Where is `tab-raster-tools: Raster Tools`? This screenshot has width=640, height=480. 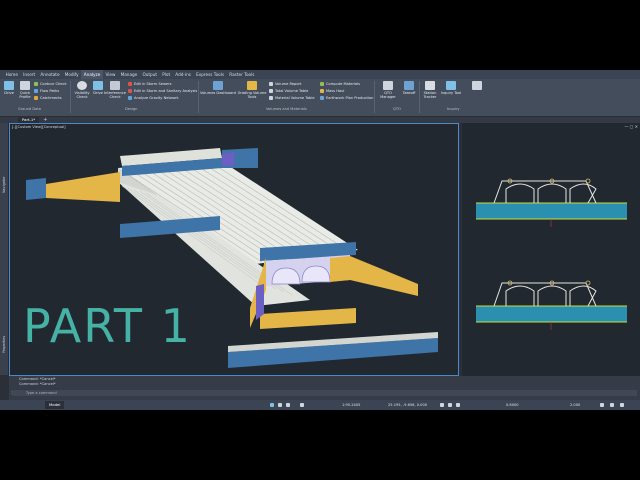
tab-raster-tools: Raster Tools is located at coordinates (242, 74).